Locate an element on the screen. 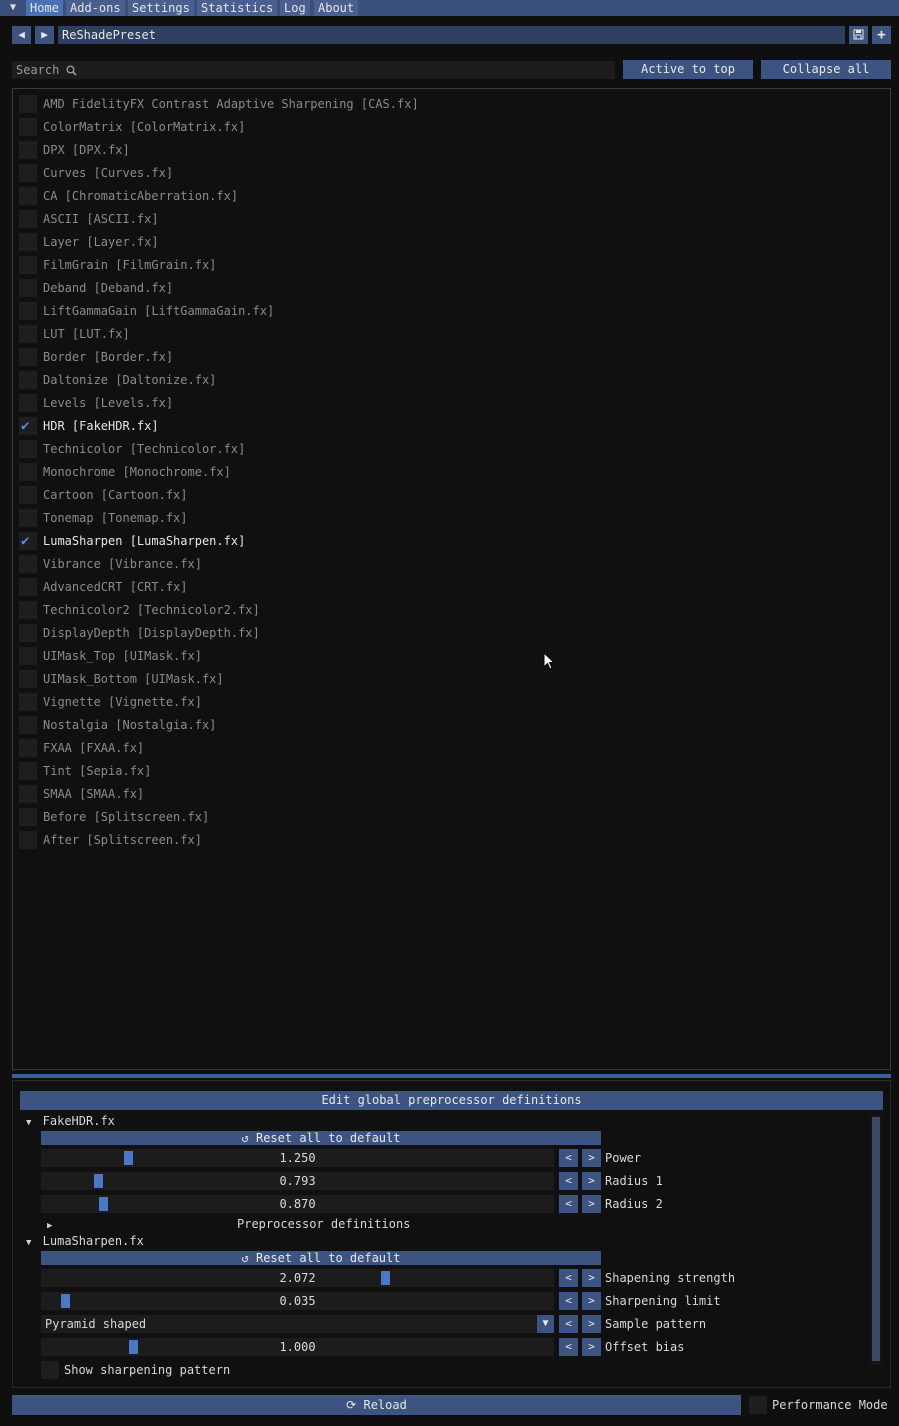 The height and width of the screenshot is (1426, 899). performance-mode-checkbox is located at coordinates (758, 1405).